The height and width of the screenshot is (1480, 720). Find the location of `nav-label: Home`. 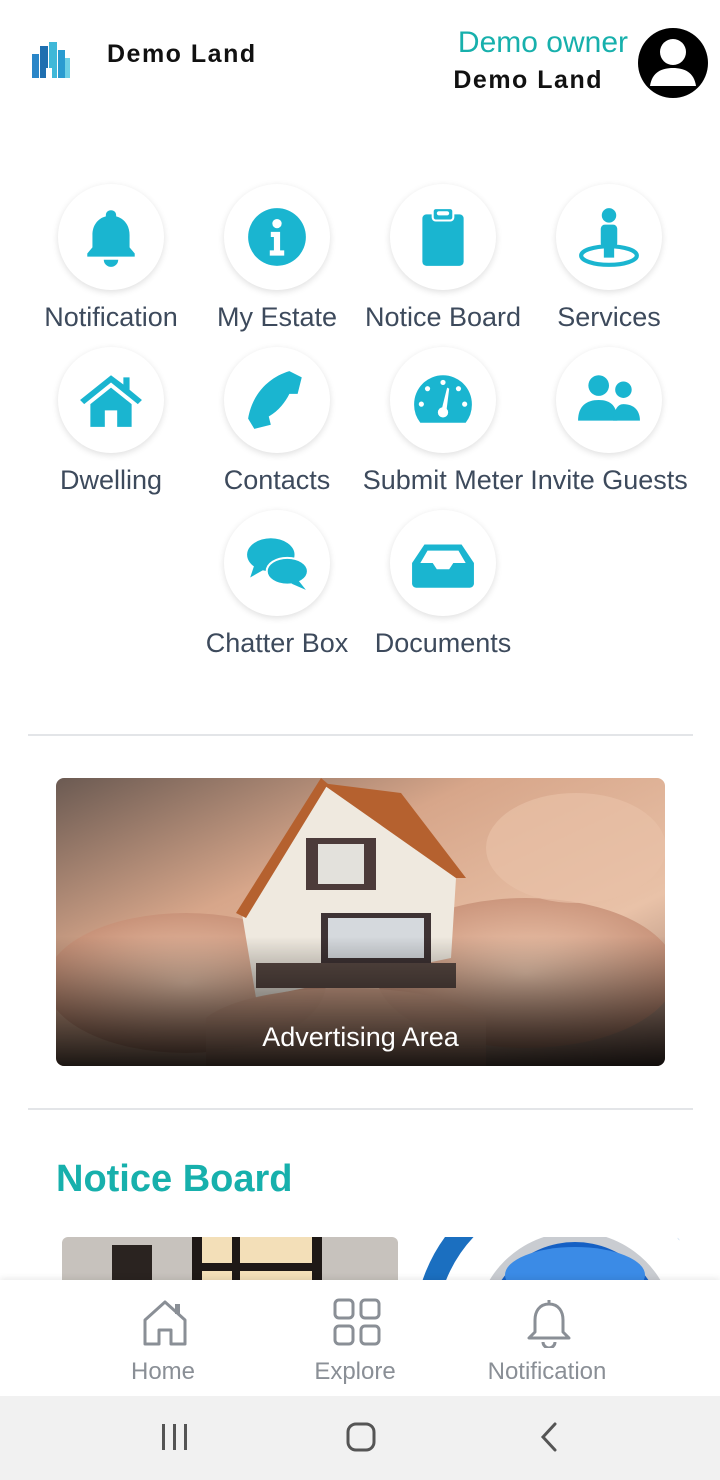

nav-label: Home is located at coordinates (163, 1371).